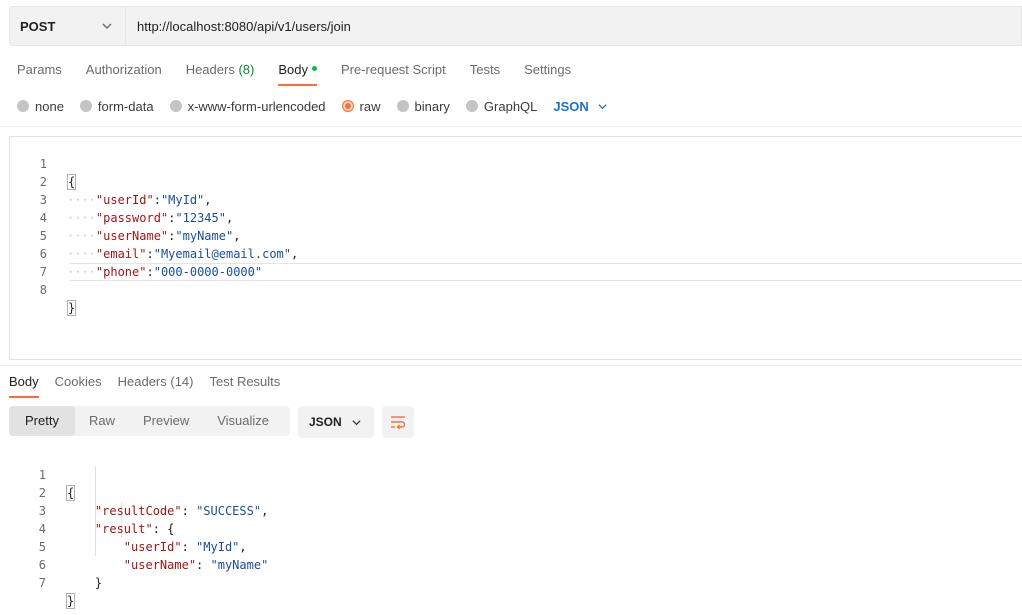  Describe the element at coordinates (243, 421) in the screenshot. I see `view-visualize-button: Visualize` at that location.